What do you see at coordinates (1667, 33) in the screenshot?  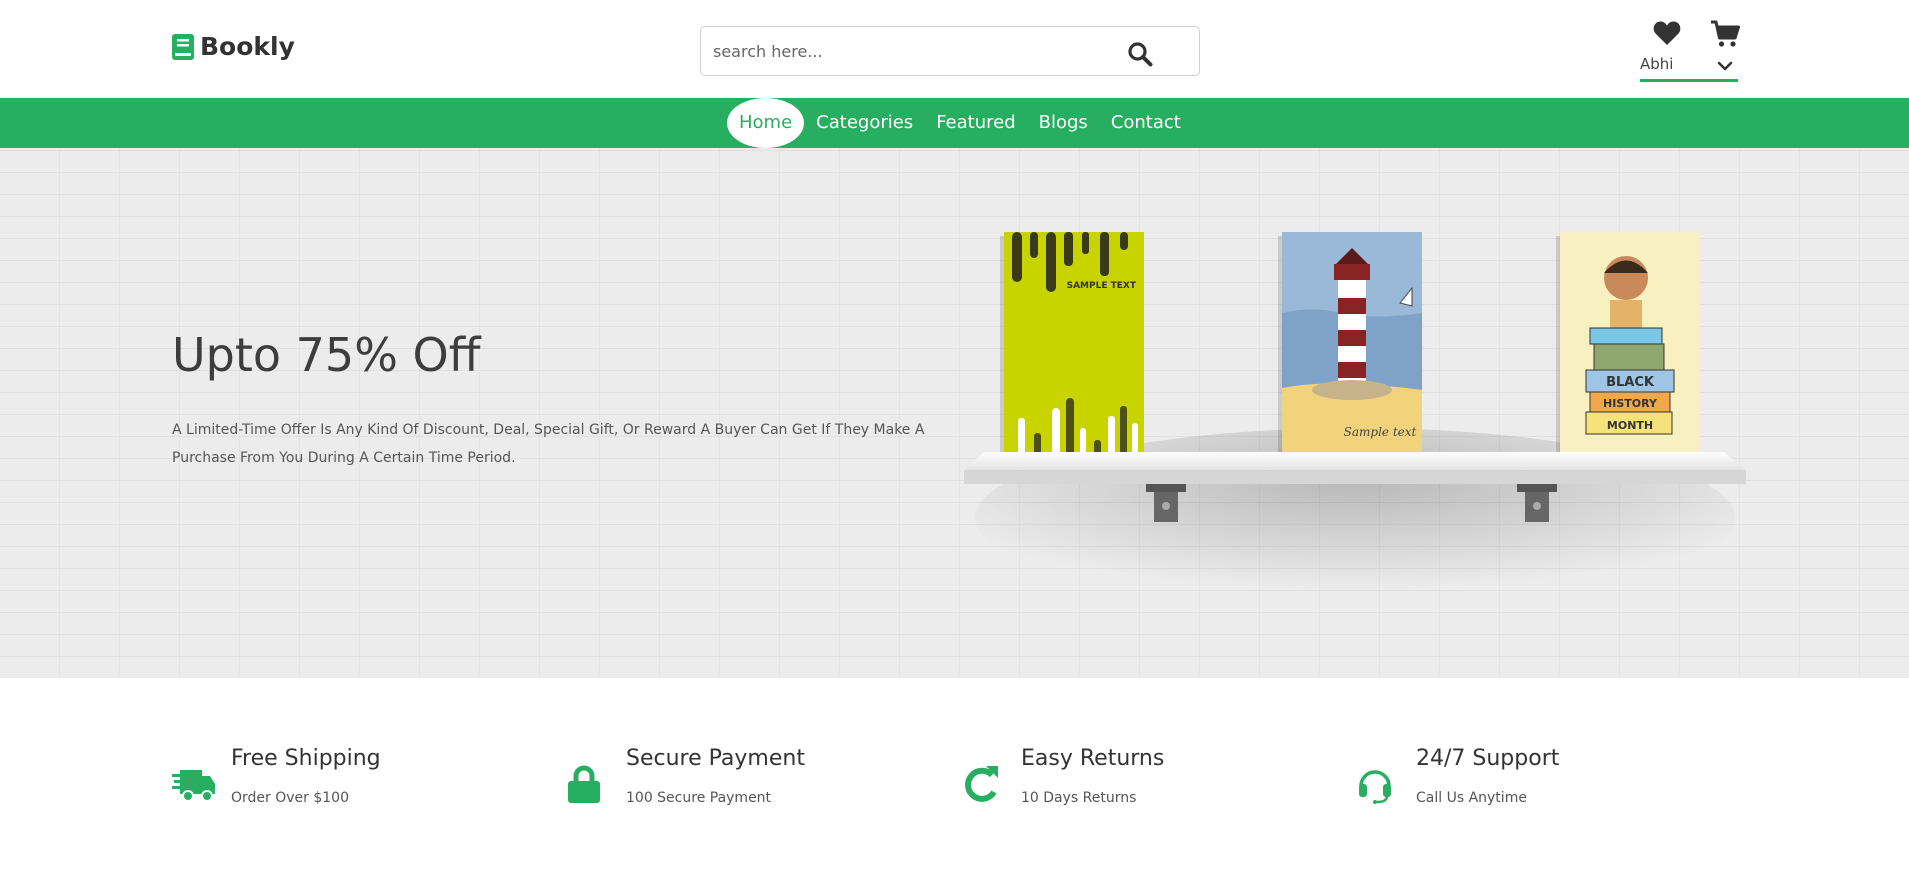 I see `heart-icon` at bounding box center [1667, 33].